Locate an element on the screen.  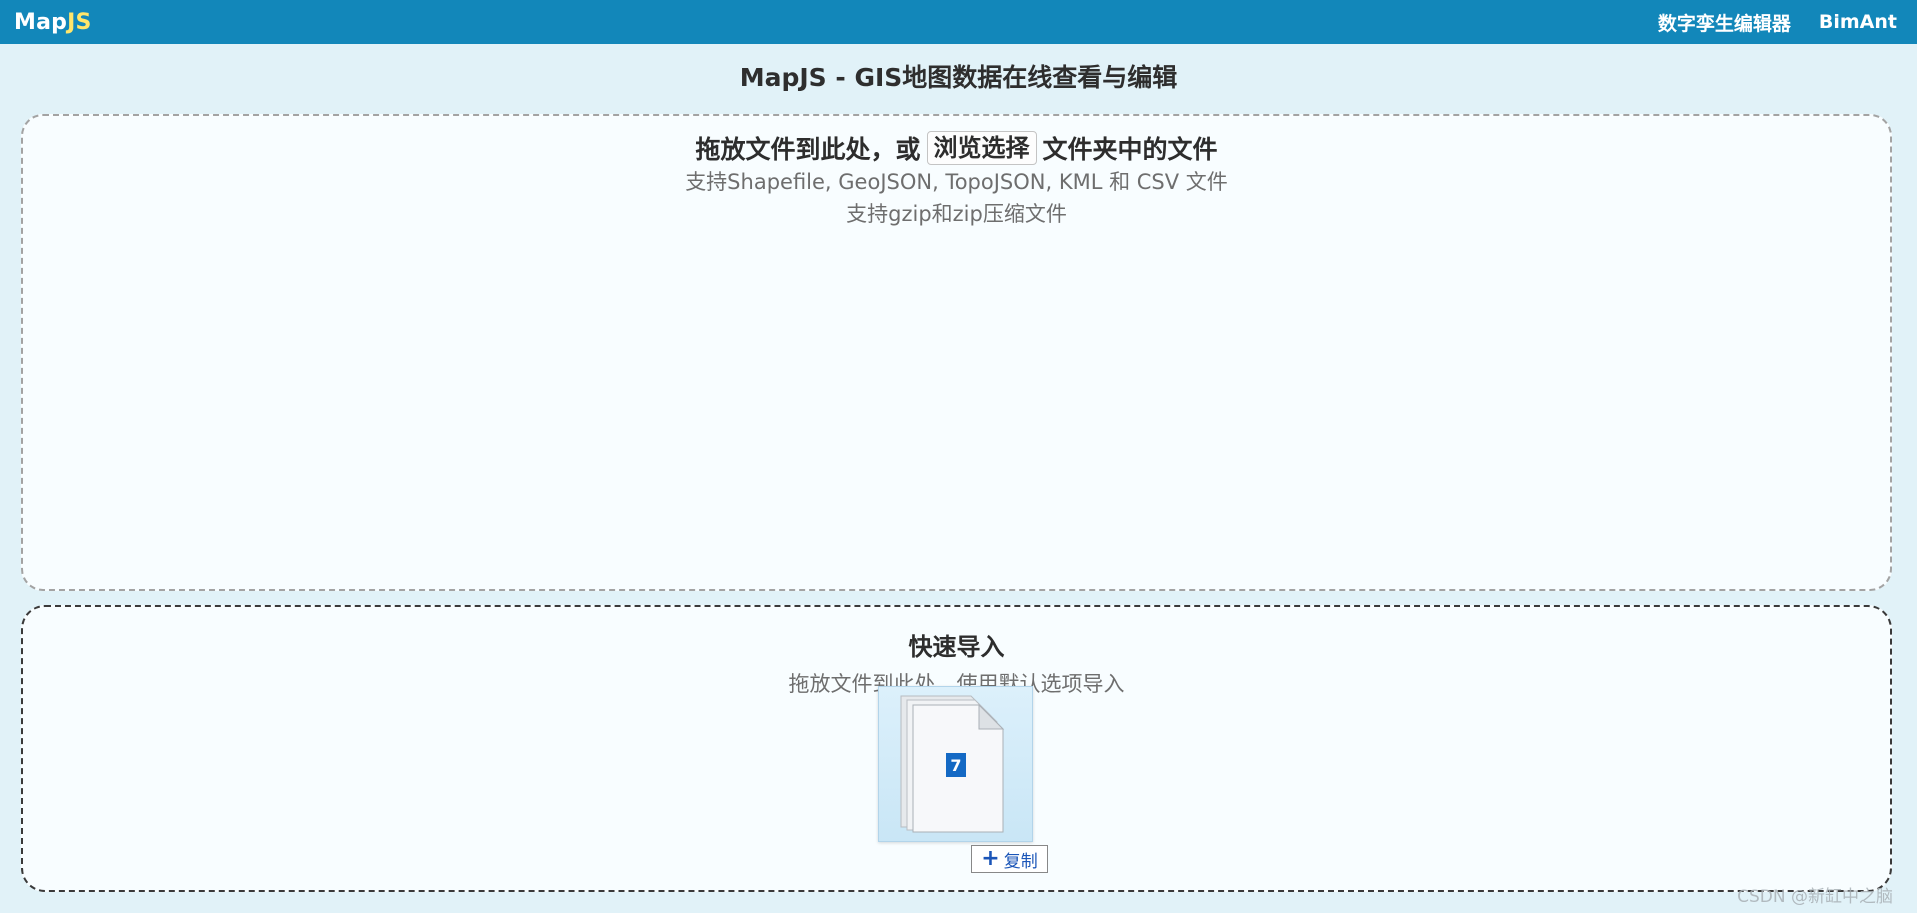
brand-logo: MapJS is located at coordinates (53, 22).